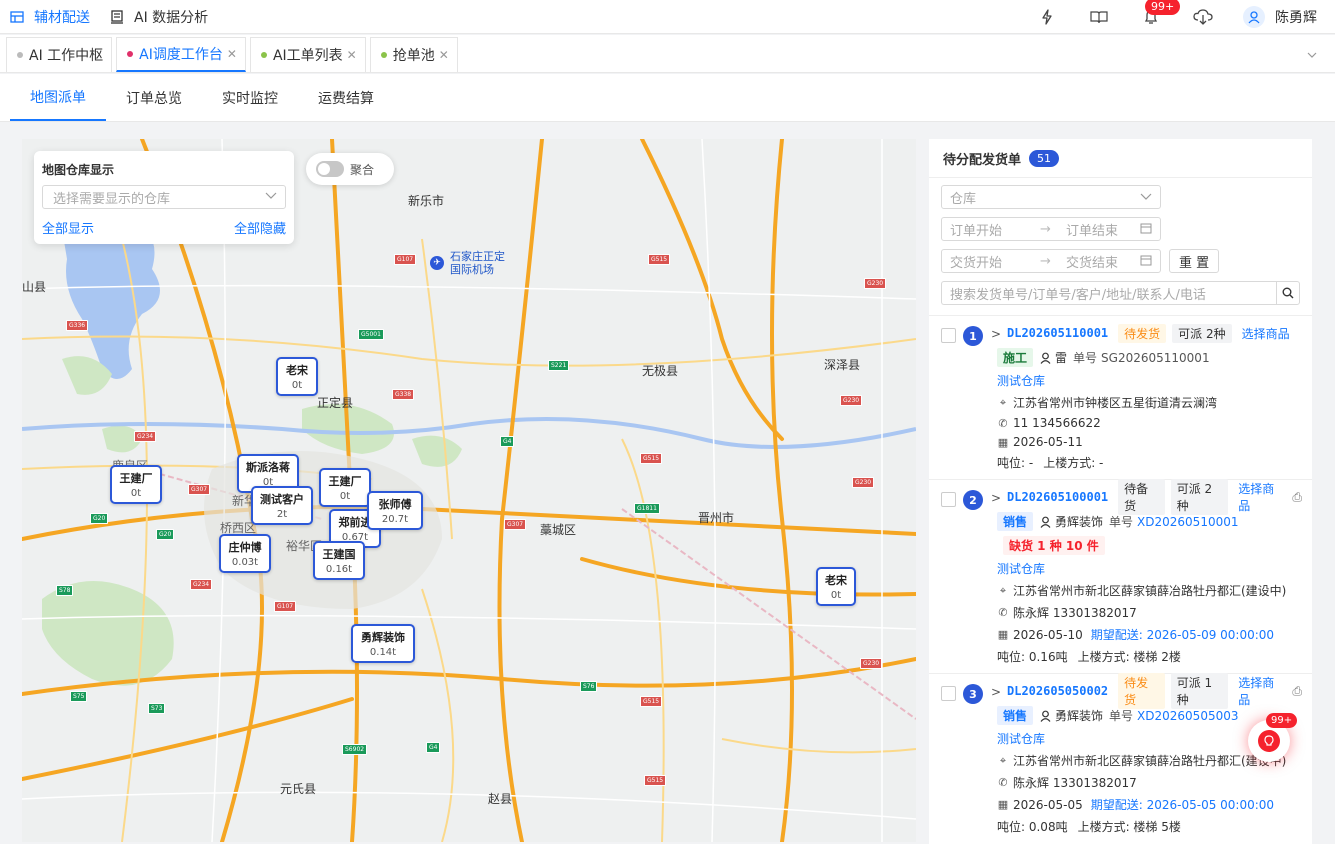  Describe the element at coordinates (58, 97) in the screenshot. I see `subtab-map-dispatch: 地图派单` at that location.